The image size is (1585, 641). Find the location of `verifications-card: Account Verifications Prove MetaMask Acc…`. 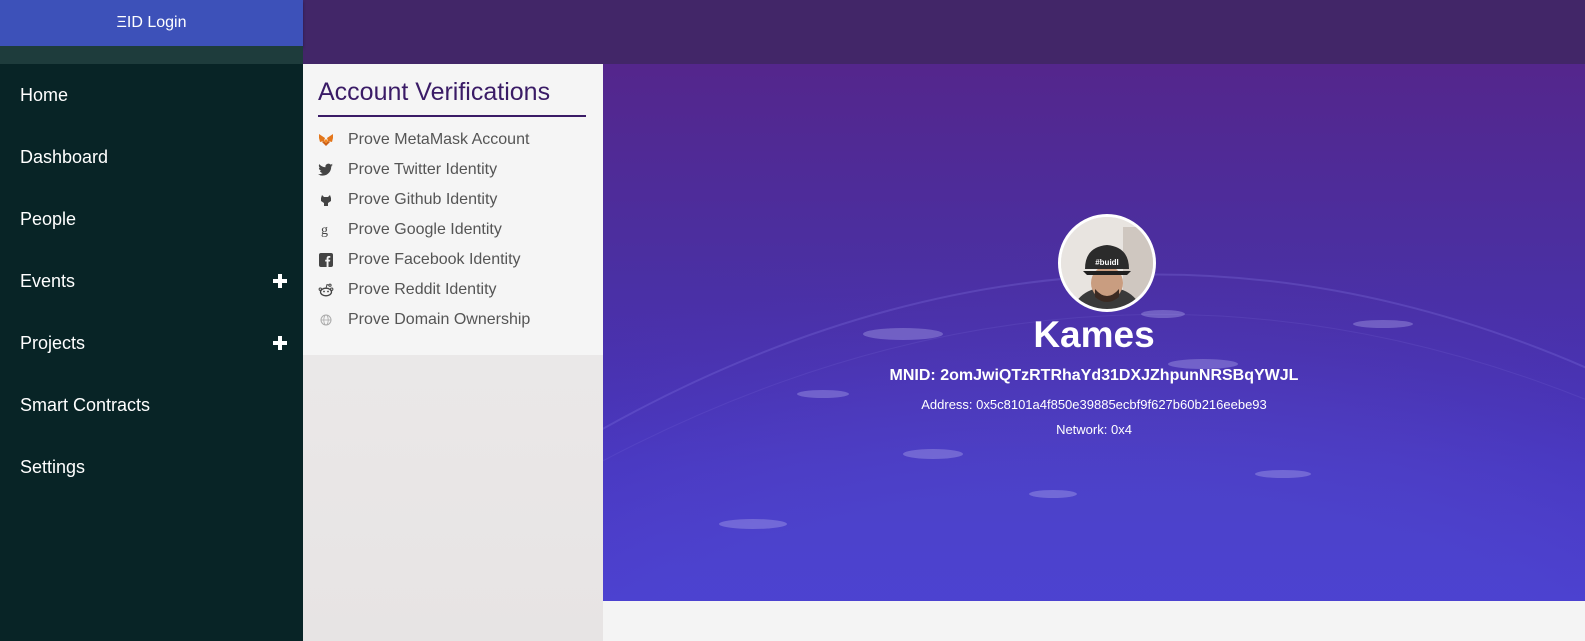

verifications-card: Account Verifications Prove MetaMask Acc… is located at coordinates (453, 209).